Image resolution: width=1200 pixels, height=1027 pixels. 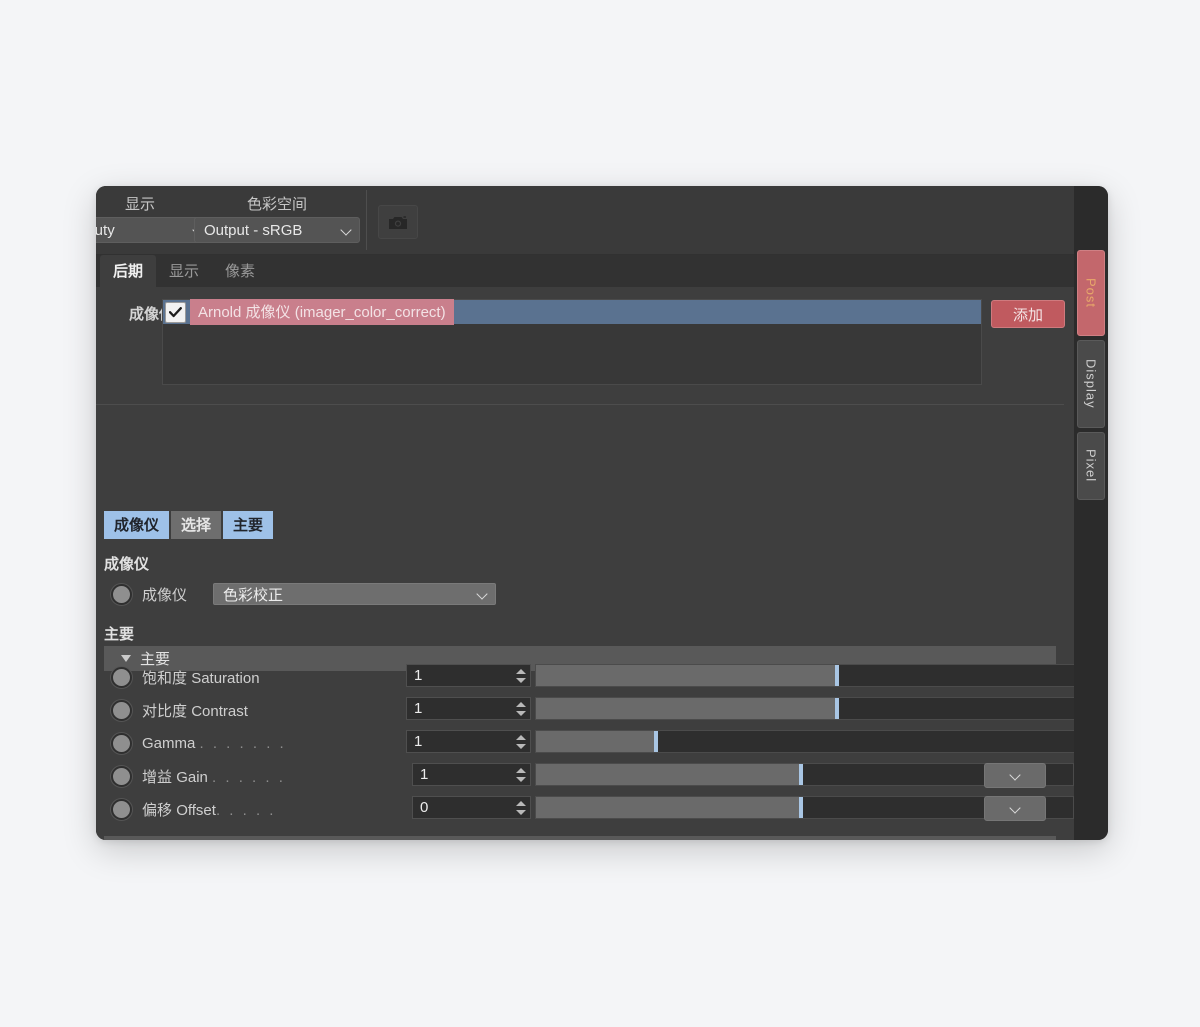 I want to click on triangle-down-icon, so click(x=126, y=658).